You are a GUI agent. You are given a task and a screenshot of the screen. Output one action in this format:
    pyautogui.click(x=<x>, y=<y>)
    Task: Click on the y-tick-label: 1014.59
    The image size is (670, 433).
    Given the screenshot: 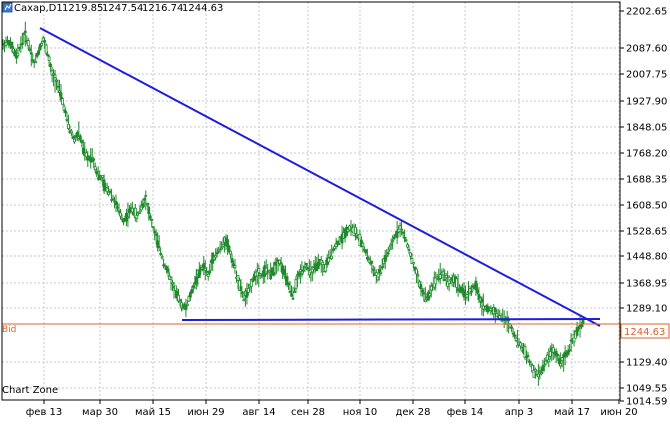 What is the action you would take?
    pyautogui.click(x=646, y=402)
    